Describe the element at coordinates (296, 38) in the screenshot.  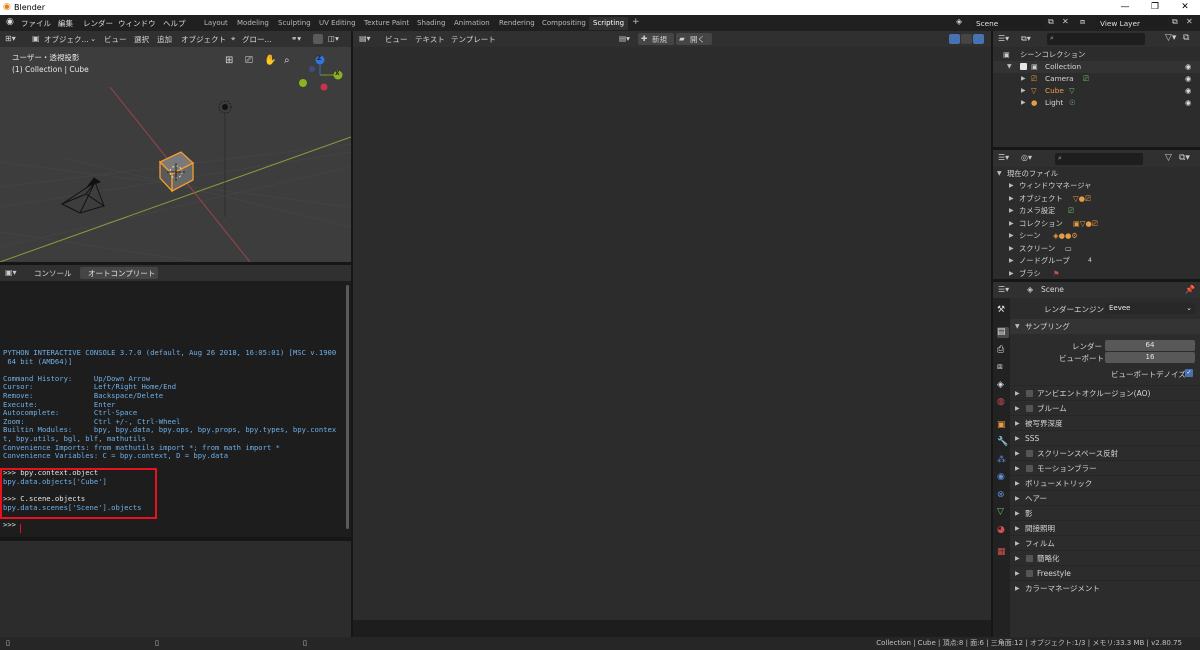
I see `pivot-icon: ⚭▾` at that location.